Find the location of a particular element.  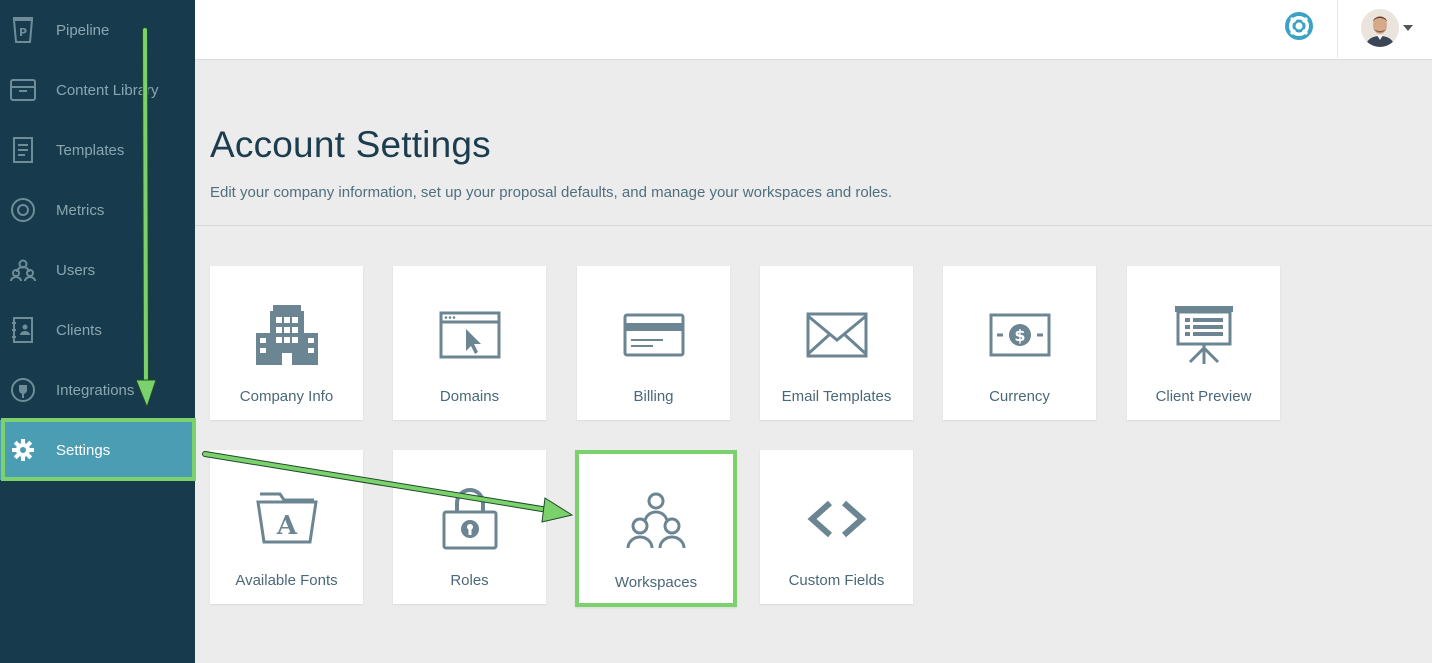

tile-label: Domains is located at coordinates (469, 396).